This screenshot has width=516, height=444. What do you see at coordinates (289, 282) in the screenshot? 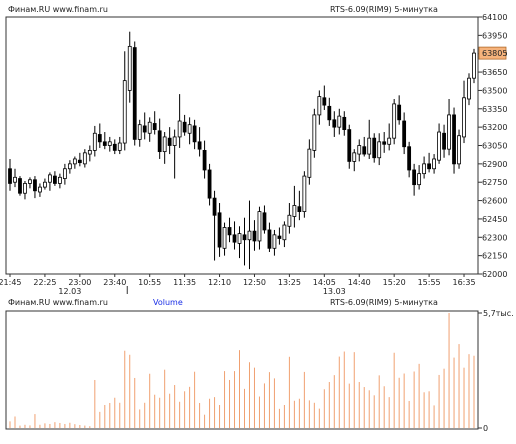
I see `price-x-tick-label: 13:25` at bounding box center [289, 282].